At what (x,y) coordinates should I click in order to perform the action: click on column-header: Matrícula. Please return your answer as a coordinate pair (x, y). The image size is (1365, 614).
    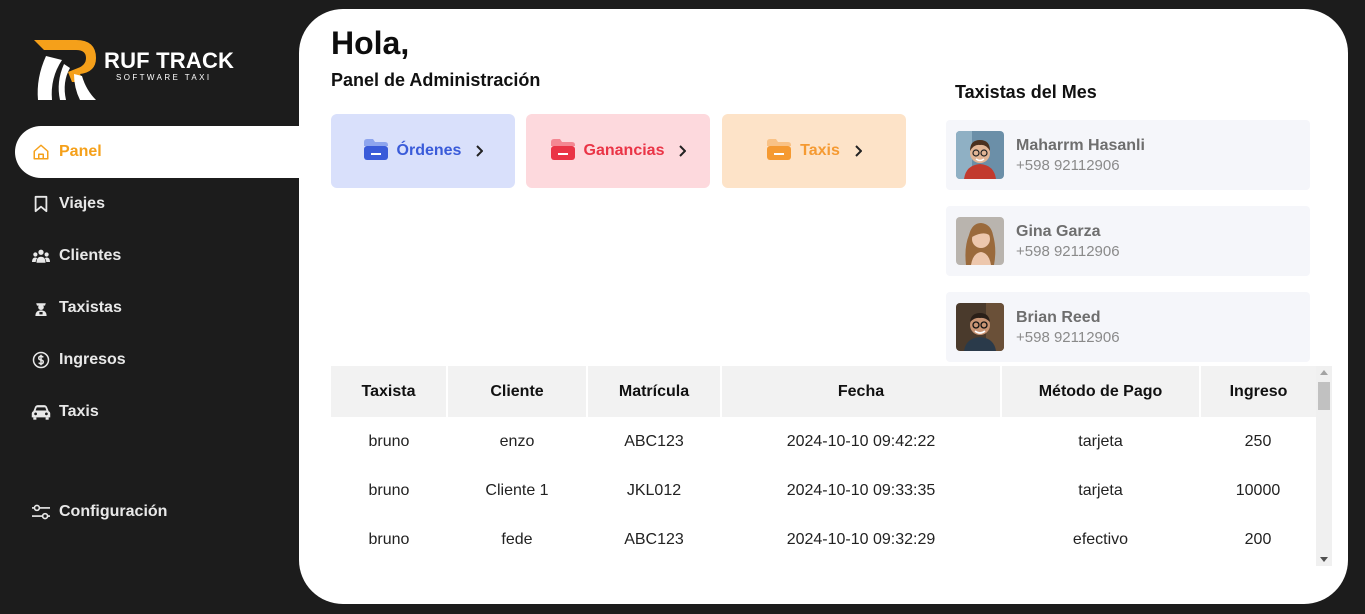
    Looking at the image, I should click on (654, 391).